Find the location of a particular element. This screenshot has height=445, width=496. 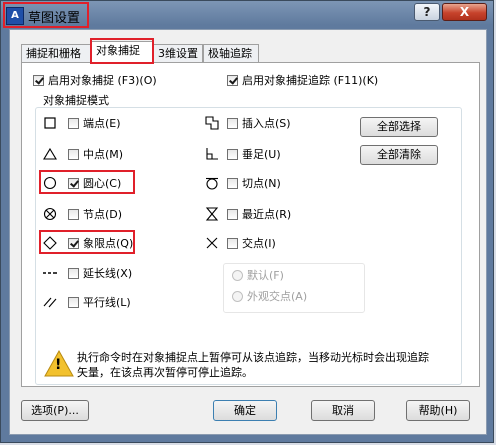

apparent-radio-group is located at coordinates (294, 288).